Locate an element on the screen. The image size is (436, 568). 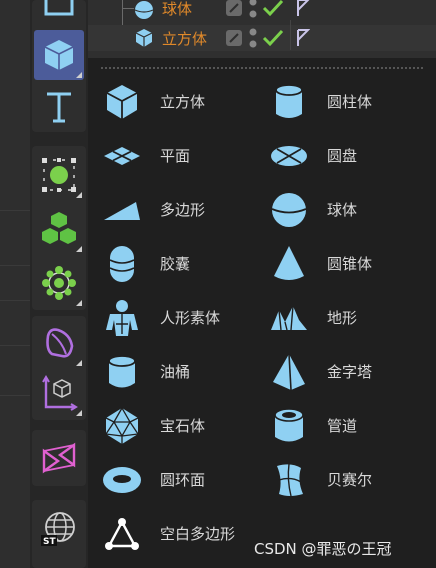
axis-cube-icon is located at coordinates (60, 393).